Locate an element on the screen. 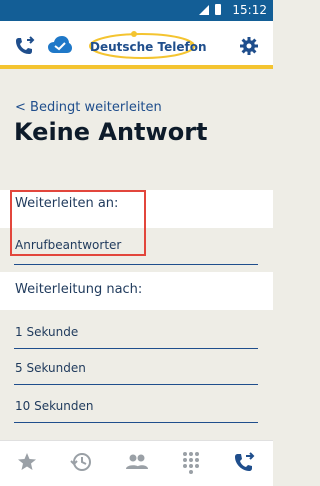 The image size is (320, 486). option-row: 1 Sekunde is located at coordinates (136, 332).